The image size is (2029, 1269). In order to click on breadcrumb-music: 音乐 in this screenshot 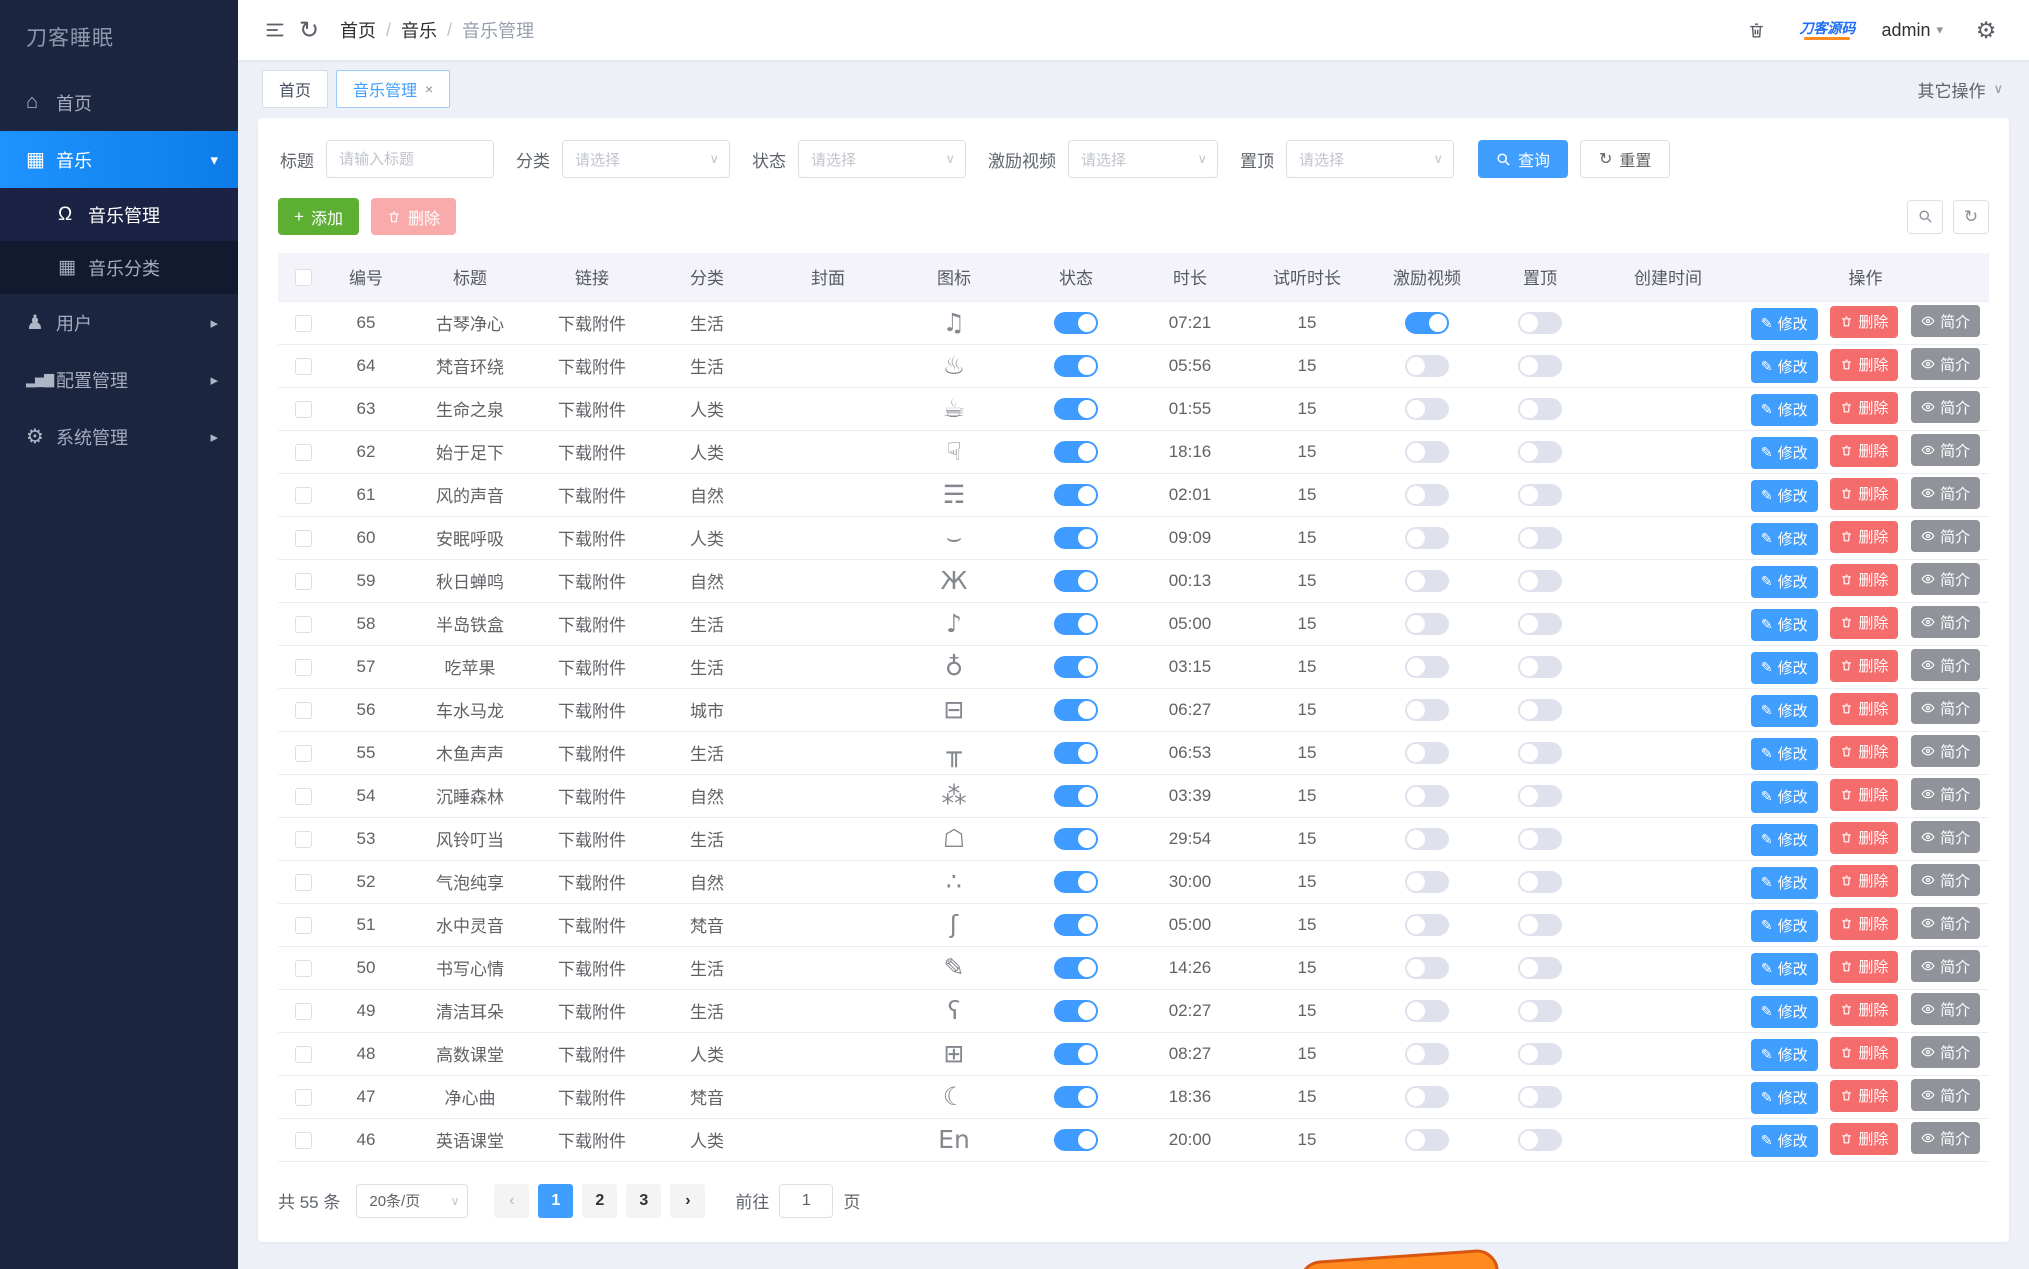, I will do `click(419, 30)`.